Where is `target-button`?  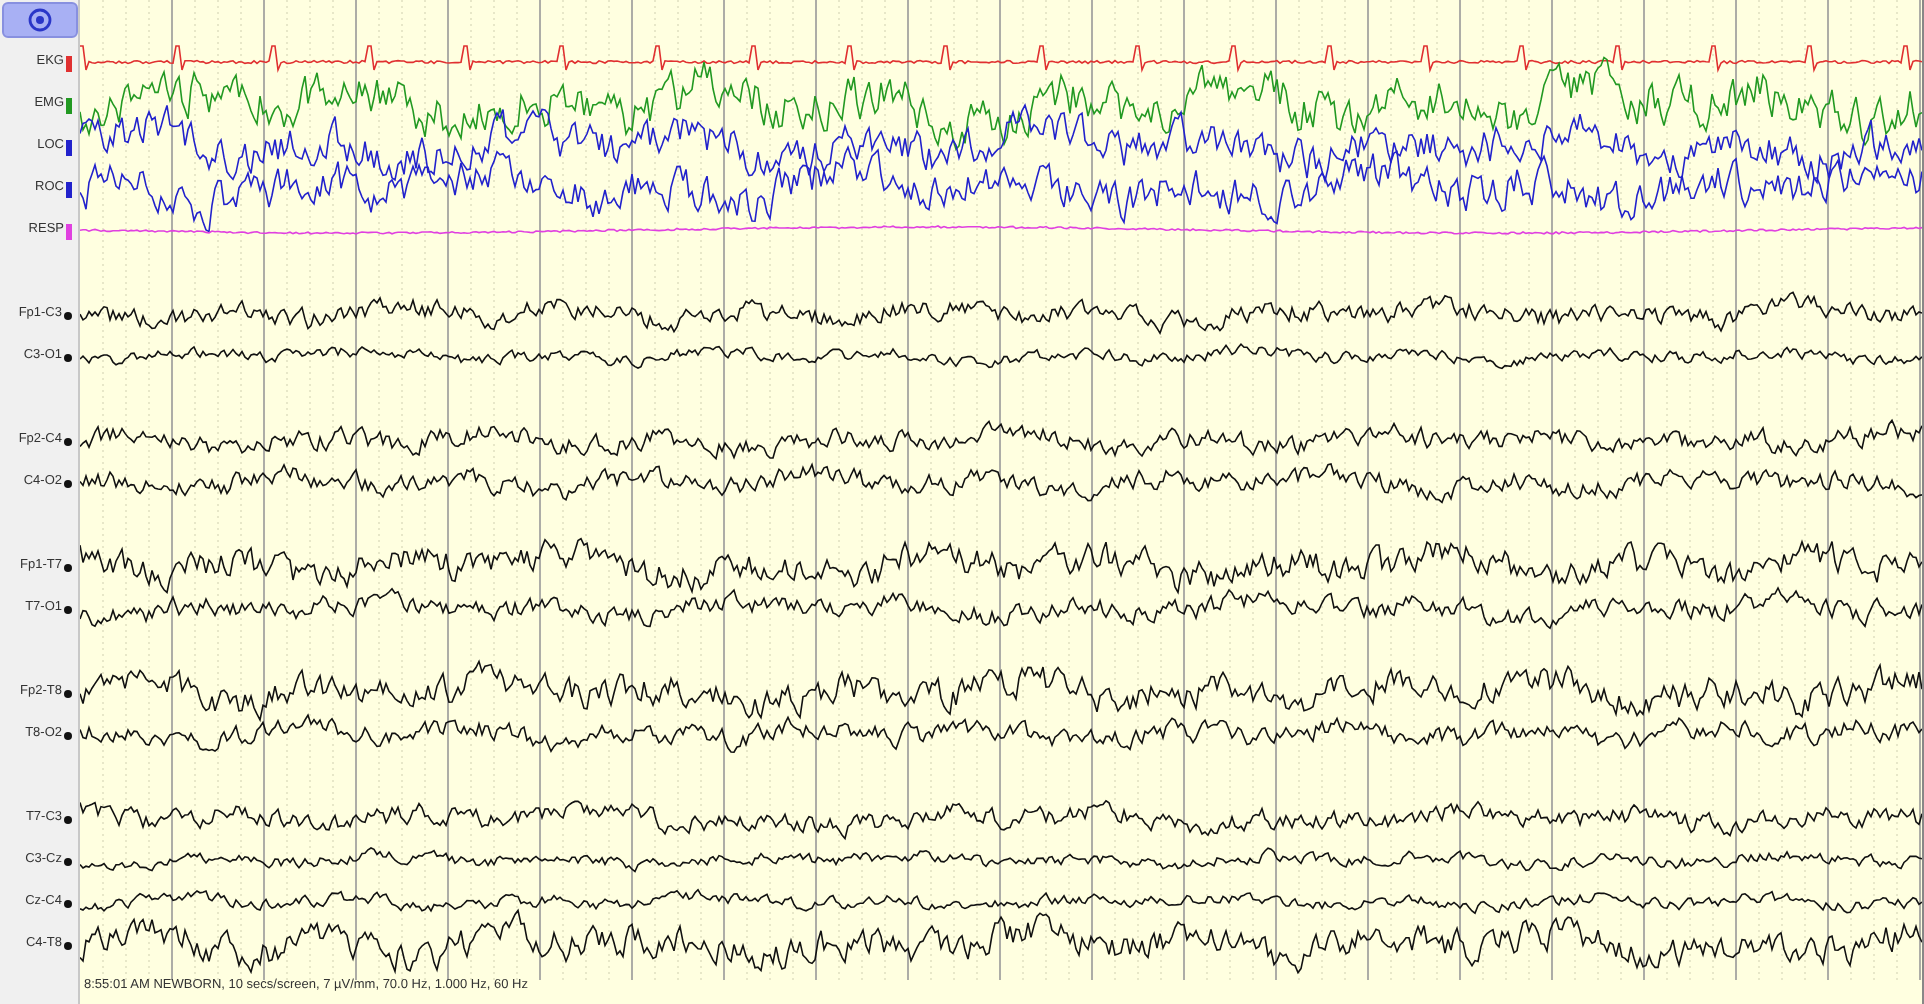 target-button is located at coordinates (40, 20).